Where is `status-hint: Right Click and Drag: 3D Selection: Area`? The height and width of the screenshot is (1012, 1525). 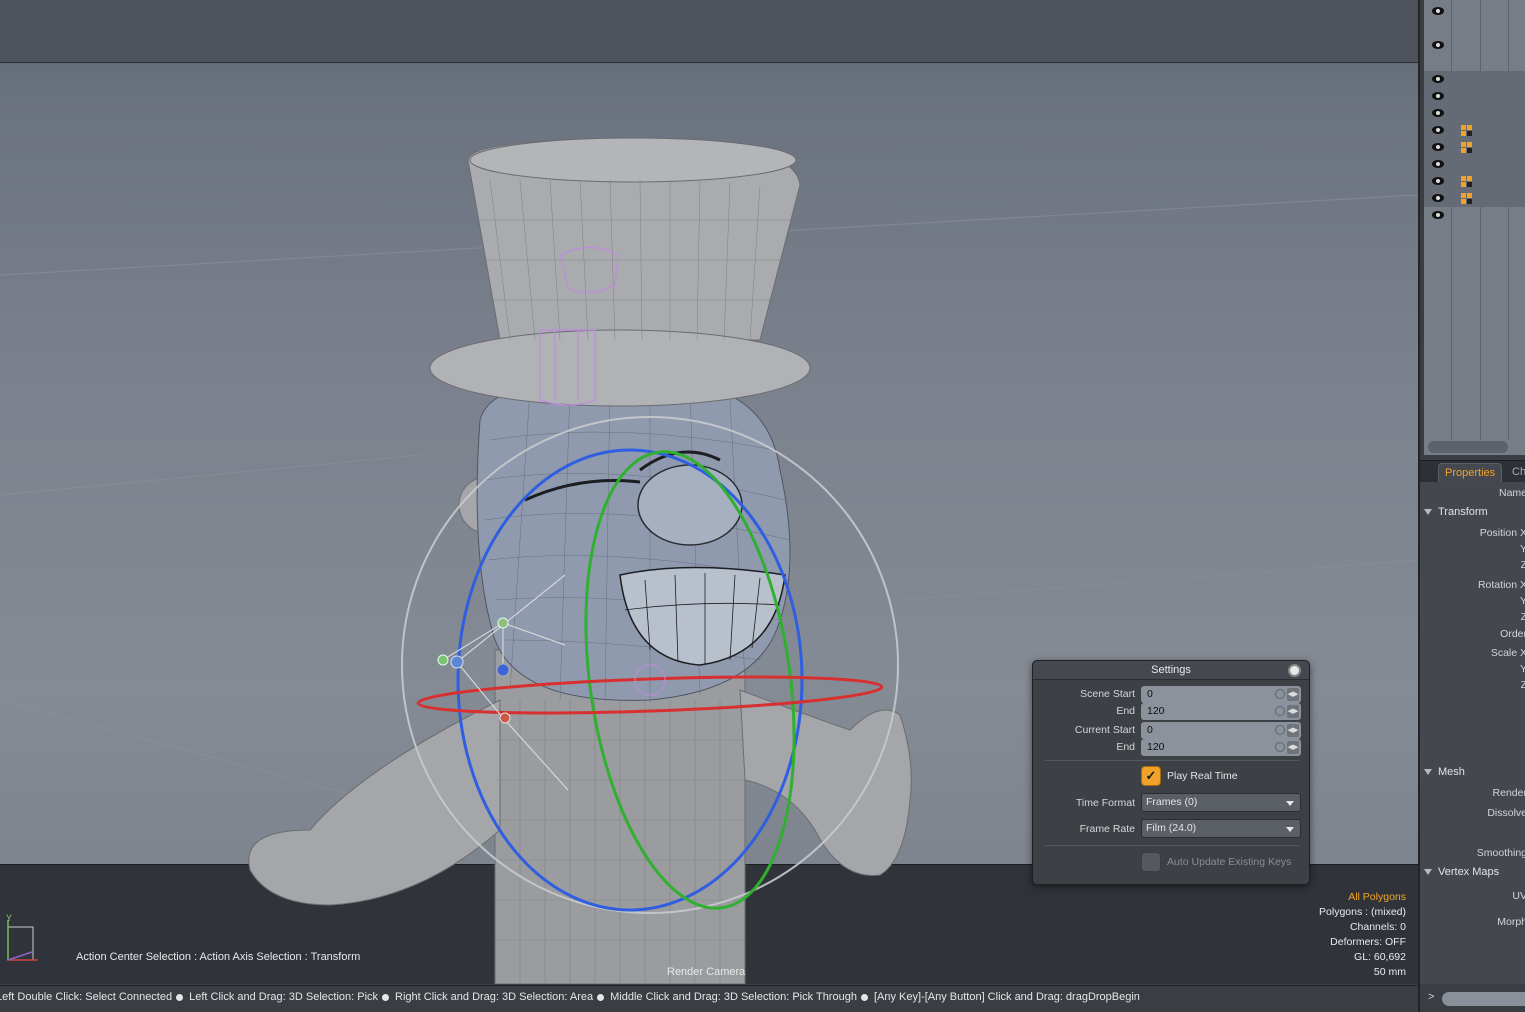
status-hint: Right Click and Drag: 3D Selection: Area is located at coordinates (494, 997).